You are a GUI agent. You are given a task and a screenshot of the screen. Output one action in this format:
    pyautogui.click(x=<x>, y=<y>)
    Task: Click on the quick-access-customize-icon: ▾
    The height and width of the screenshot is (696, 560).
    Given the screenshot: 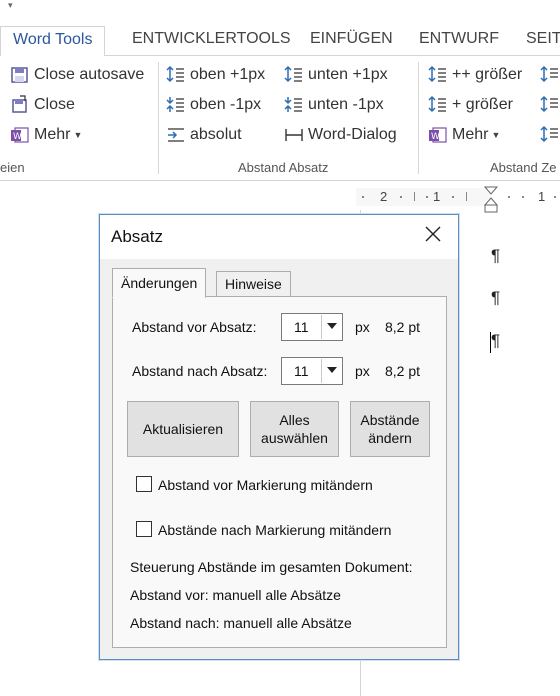 What is the action you would take?
    pyautogui.click(x=10, y=5)
    